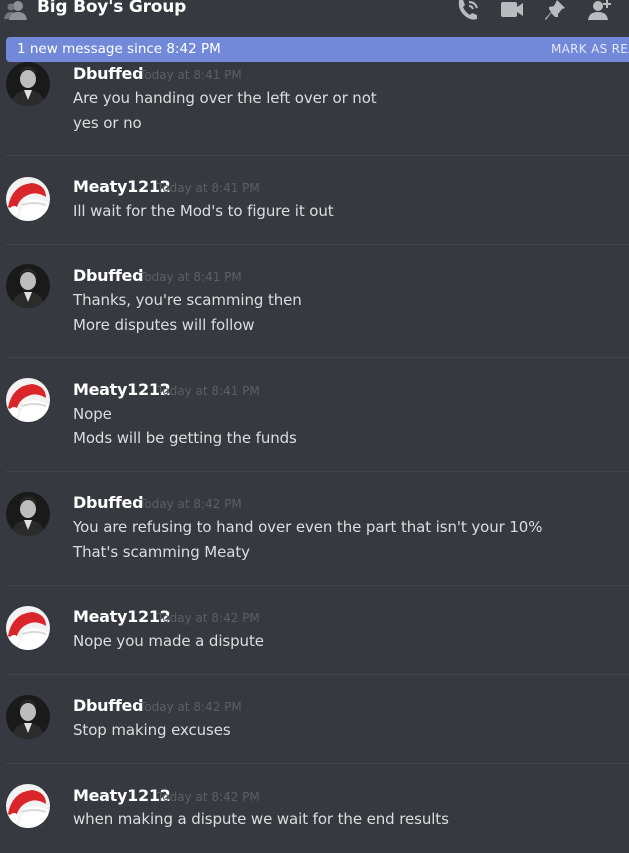  I want to click on new-messages-banner: 1 new message since 8:42 PM MARK AS REA, so click(317, 49).